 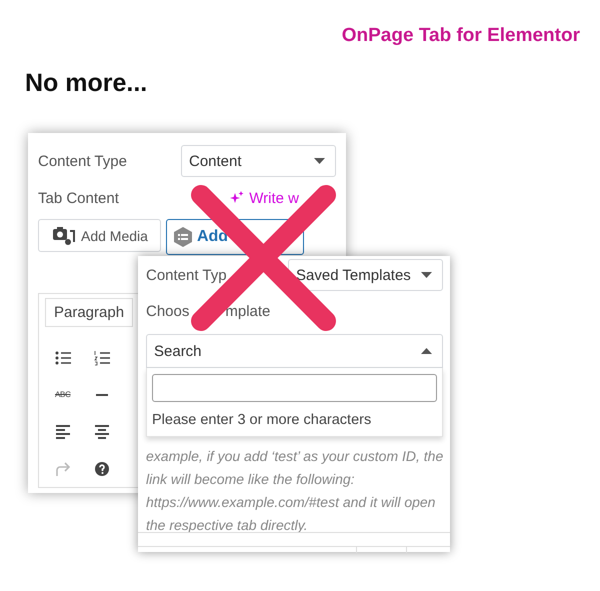 I want to click on field-label: Tab Content, so click(x=78, y=198).